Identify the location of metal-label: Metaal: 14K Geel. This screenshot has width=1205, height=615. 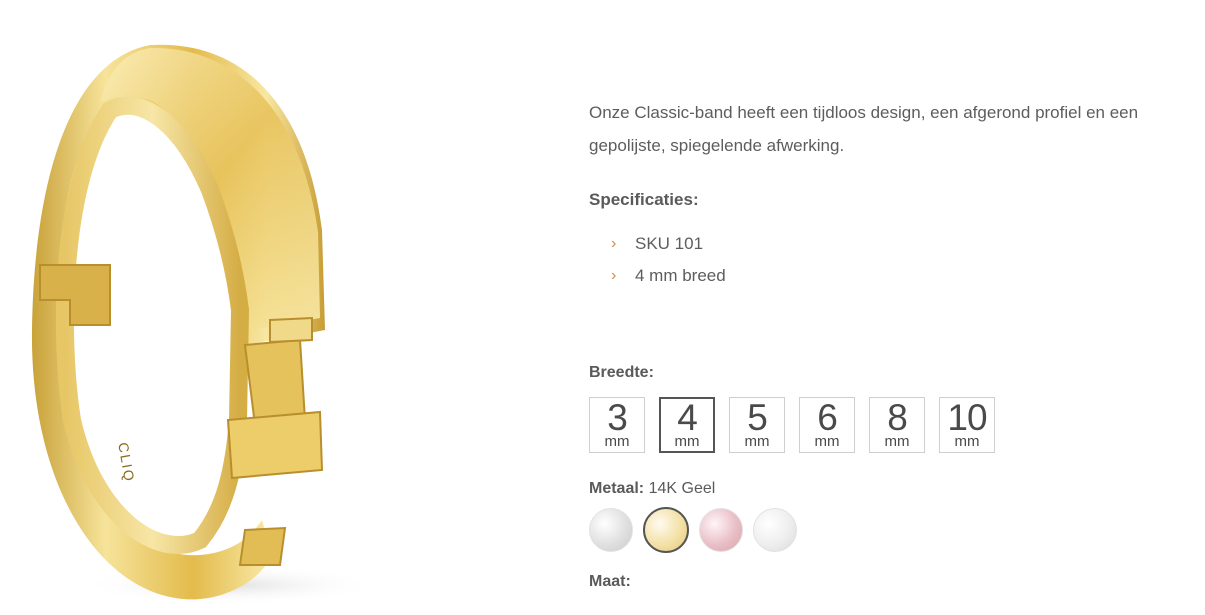
(652, 488).